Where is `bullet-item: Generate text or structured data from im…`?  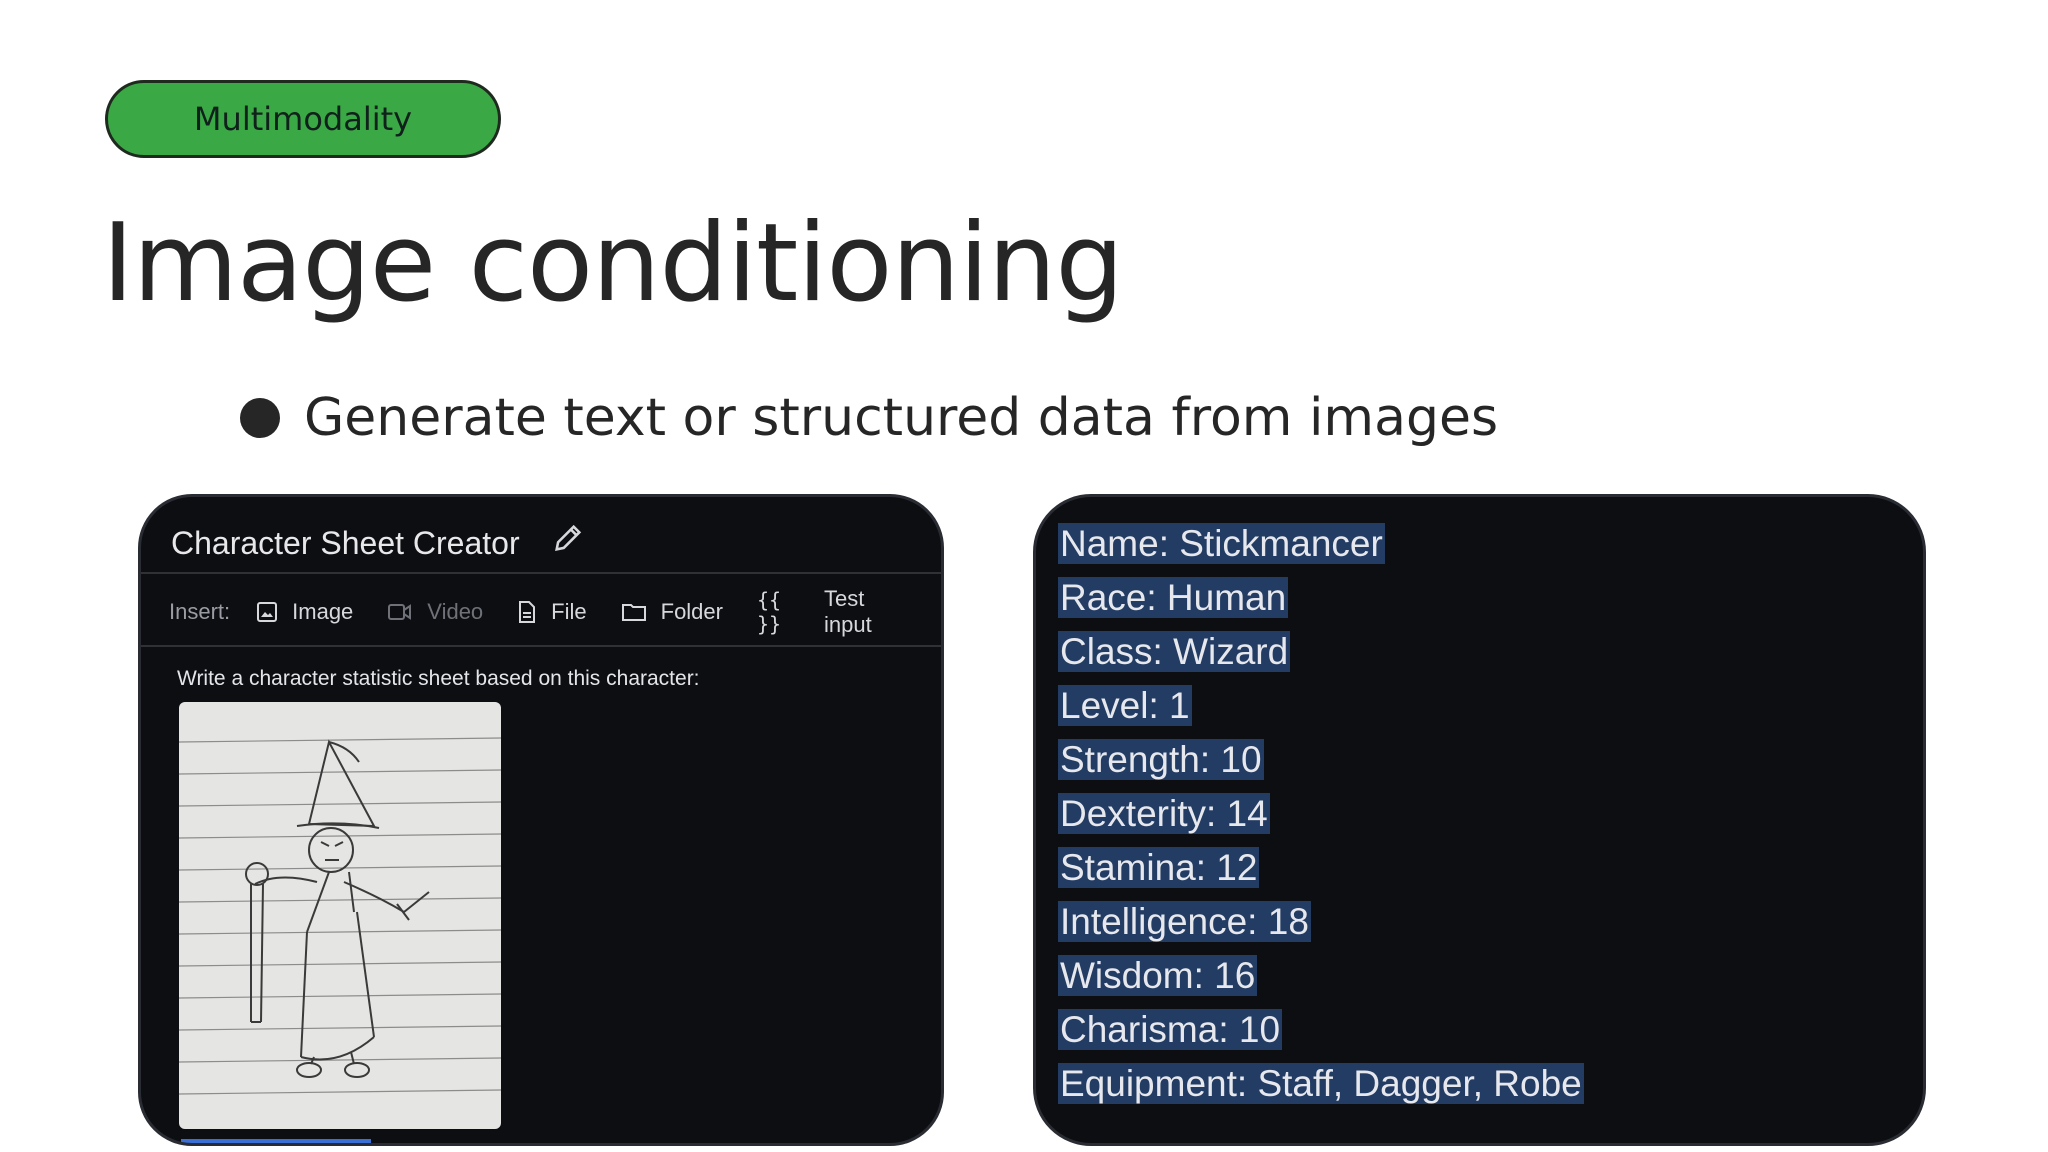
bullet-item: Generate text or structured data from im… is located at coordinates (869, 418).